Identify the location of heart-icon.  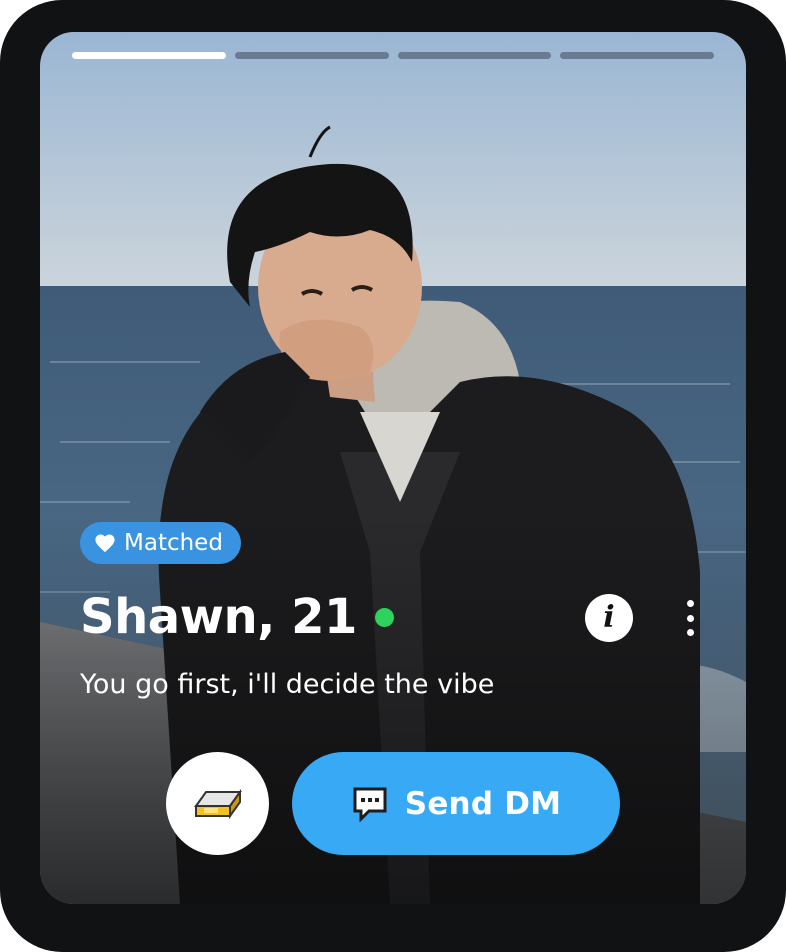
(105, 543).